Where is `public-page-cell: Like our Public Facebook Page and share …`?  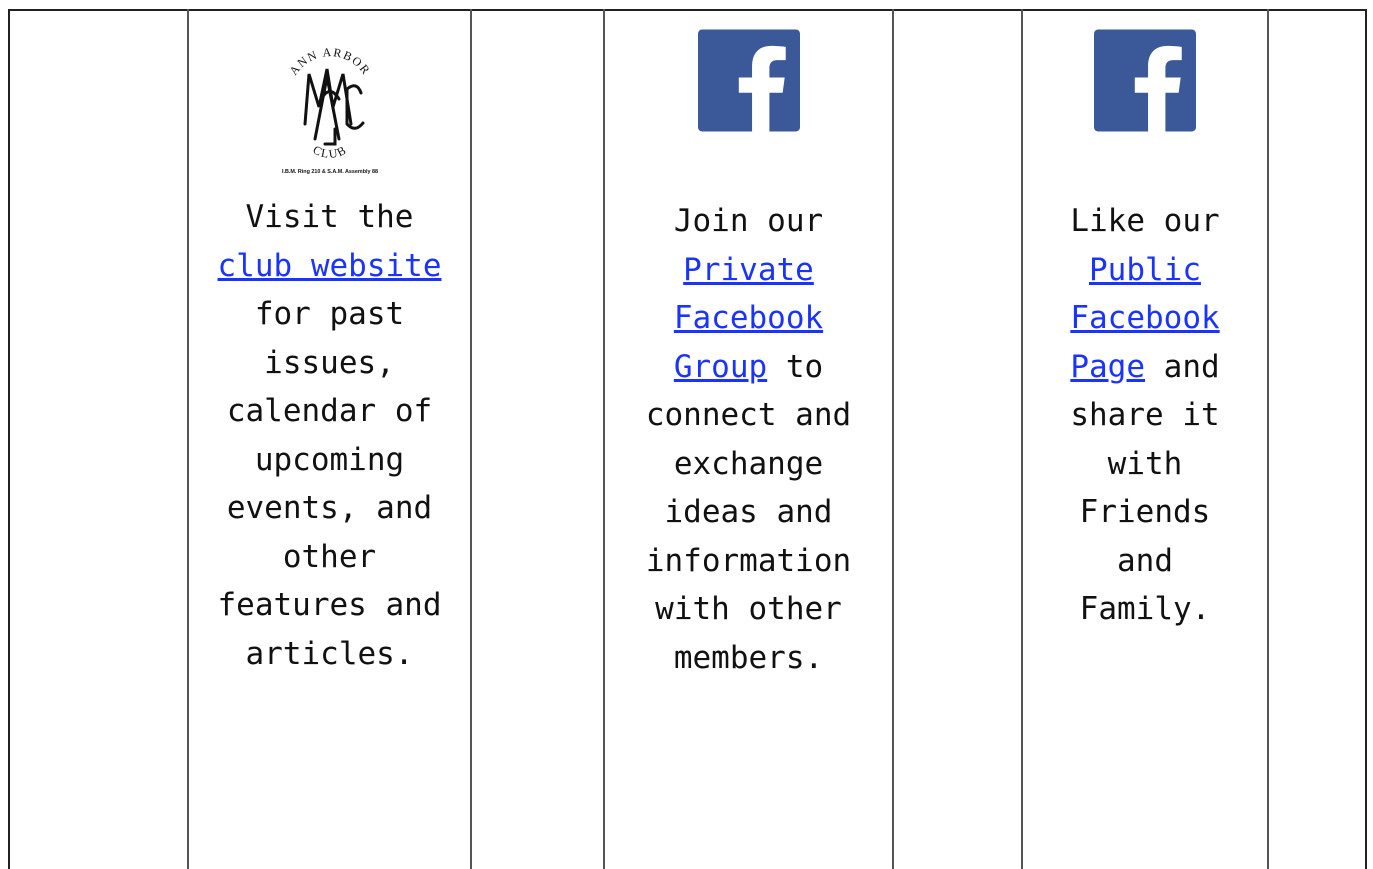
public-page-cell: Like our Public Facebook Page and share … is located at coordinates (1145, 321).